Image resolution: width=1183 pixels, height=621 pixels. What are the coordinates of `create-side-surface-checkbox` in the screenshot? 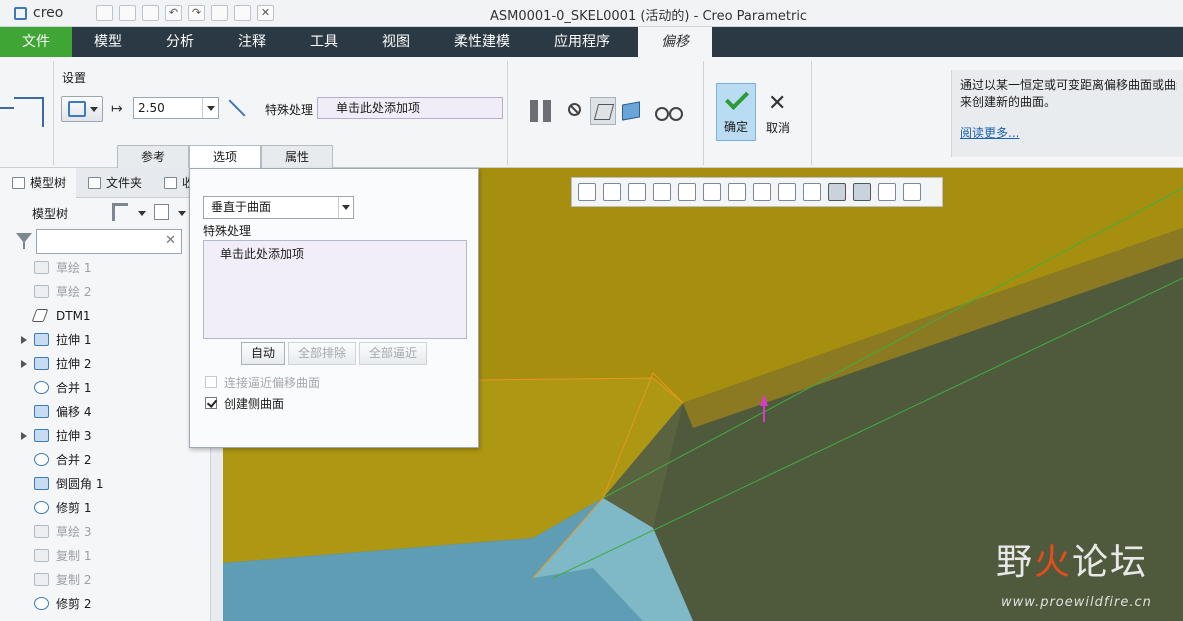 It's located at (211, 403).